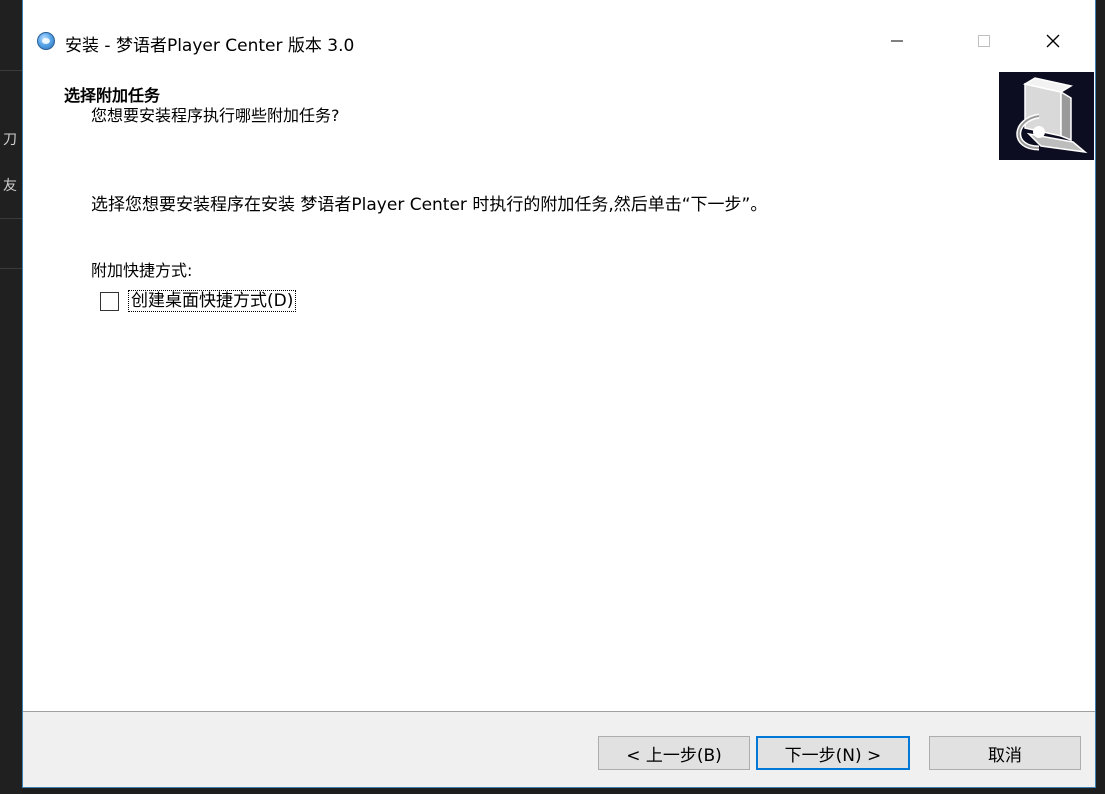 The height and width of the screenshot is (794, 1105). Describe the element at coordinates (559, 119) in the screenshot. I see `wizard-header: 选择附加任务 您想要安装程序执行哪些附加任务?` at that location.